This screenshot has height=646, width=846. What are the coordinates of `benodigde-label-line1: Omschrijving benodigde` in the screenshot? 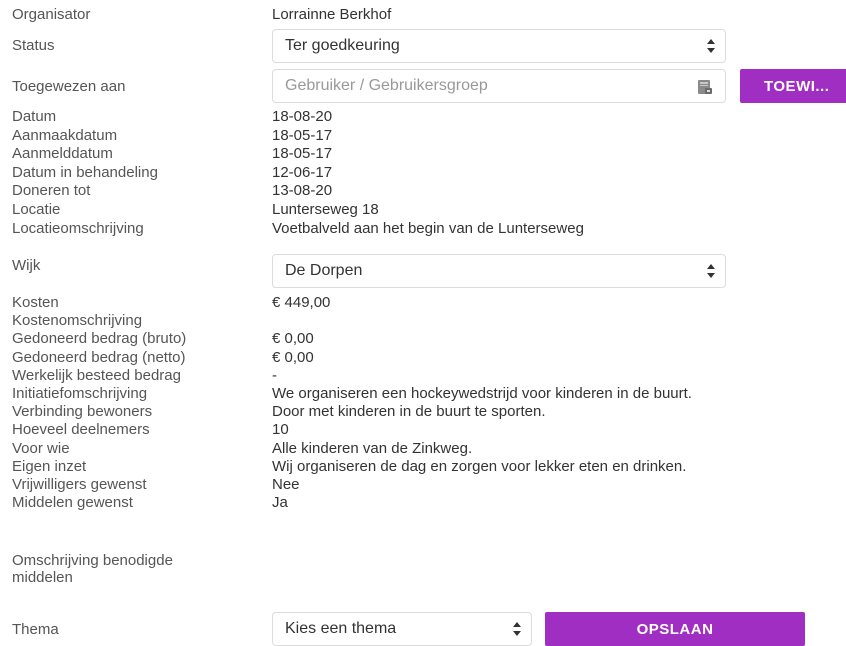 It's located at (92, 560).